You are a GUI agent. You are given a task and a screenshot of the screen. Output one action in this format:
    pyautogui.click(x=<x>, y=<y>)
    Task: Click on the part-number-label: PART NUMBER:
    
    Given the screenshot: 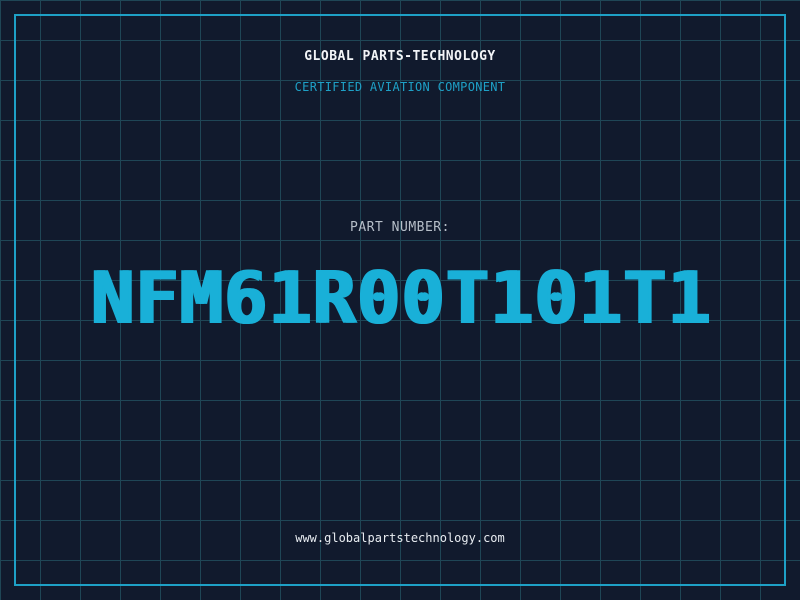 What is the action you would take?
    pyautogui.click(x=400, y=227)
    